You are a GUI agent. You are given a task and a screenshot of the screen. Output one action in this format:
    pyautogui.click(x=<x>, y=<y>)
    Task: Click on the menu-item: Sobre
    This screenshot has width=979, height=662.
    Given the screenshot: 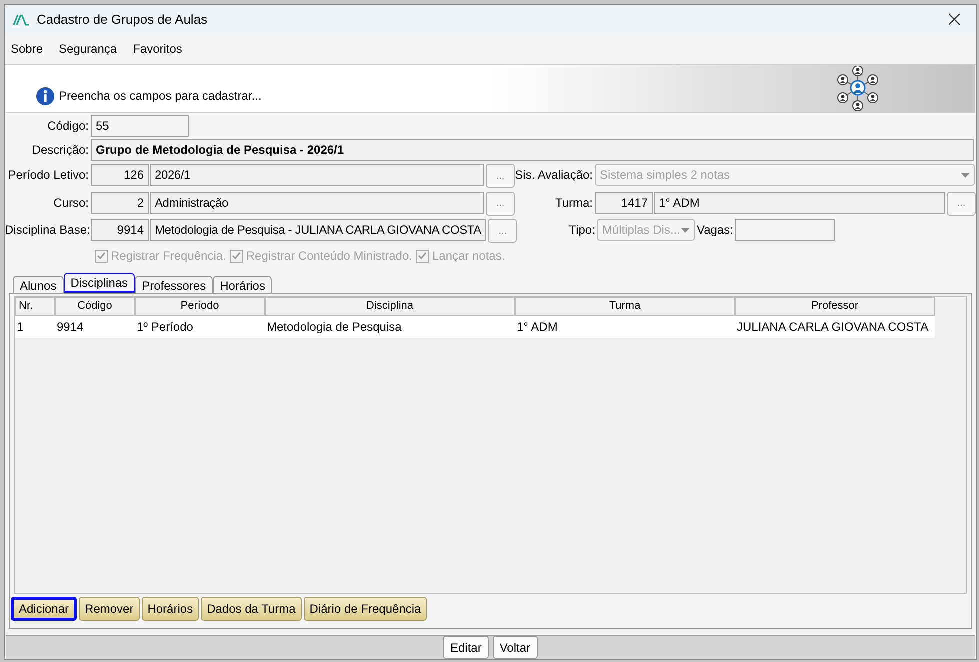 What is the action you would take?
    pyautogui.click(x=27, y=49)
    